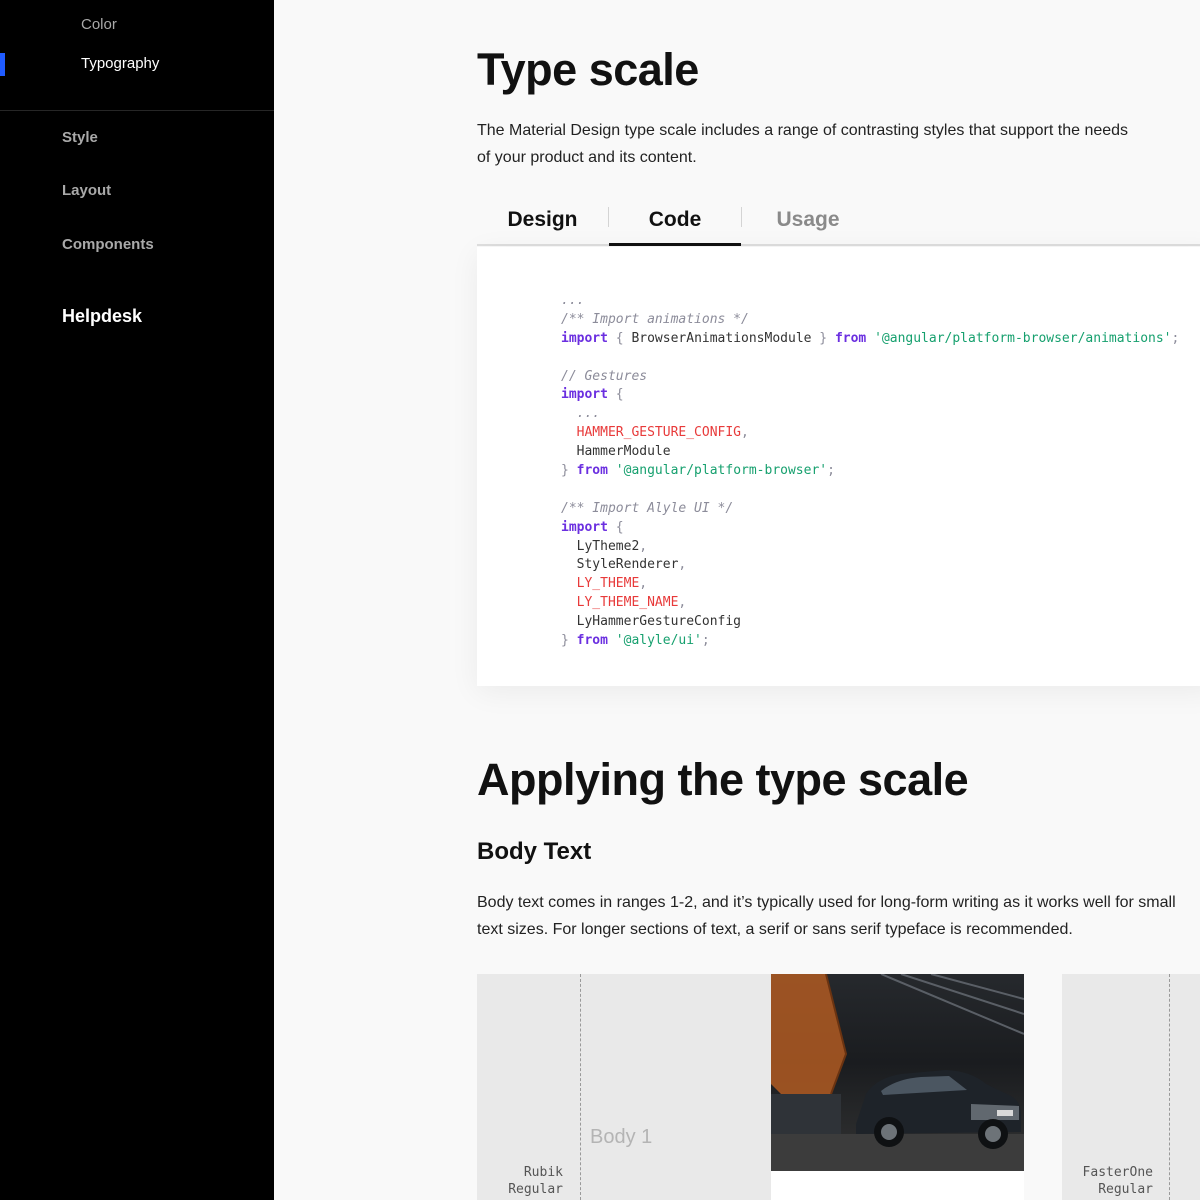  What do you see at coordinates (604, 376) in the screenshot?
I see `code-token: // Gestures` at bounding box center [604, 376].